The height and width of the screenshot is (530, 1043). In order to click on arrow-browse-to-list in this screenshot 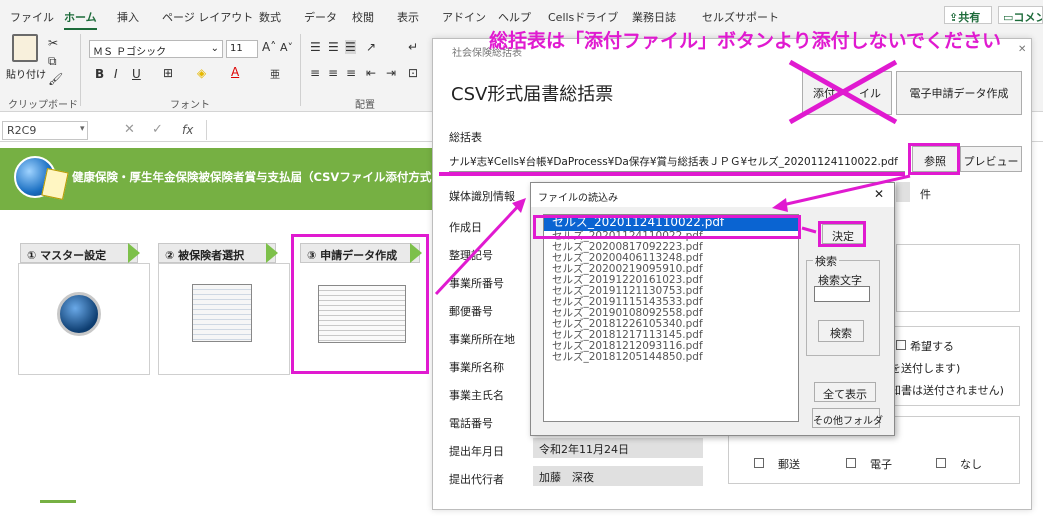, I will do `click(844, 191)`.